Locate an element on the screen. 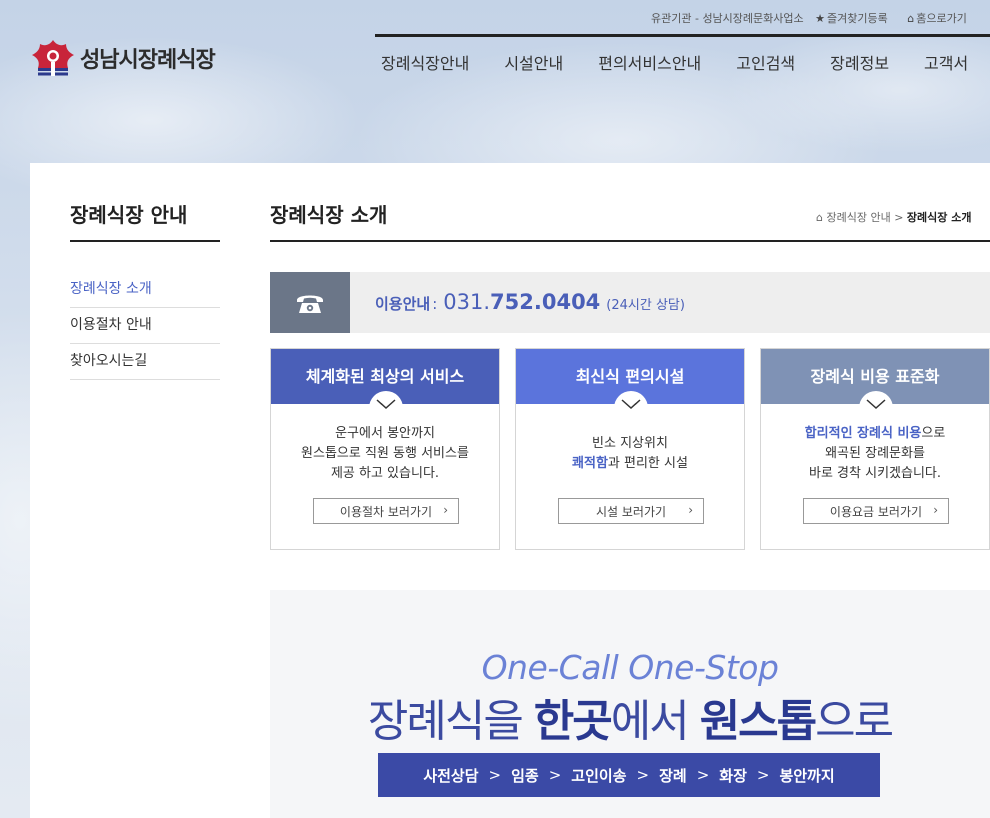 The width and height of the screenshot is (990, 818). home-link: ⌂ 홈으로가기 is located at coordinates (941, 18).